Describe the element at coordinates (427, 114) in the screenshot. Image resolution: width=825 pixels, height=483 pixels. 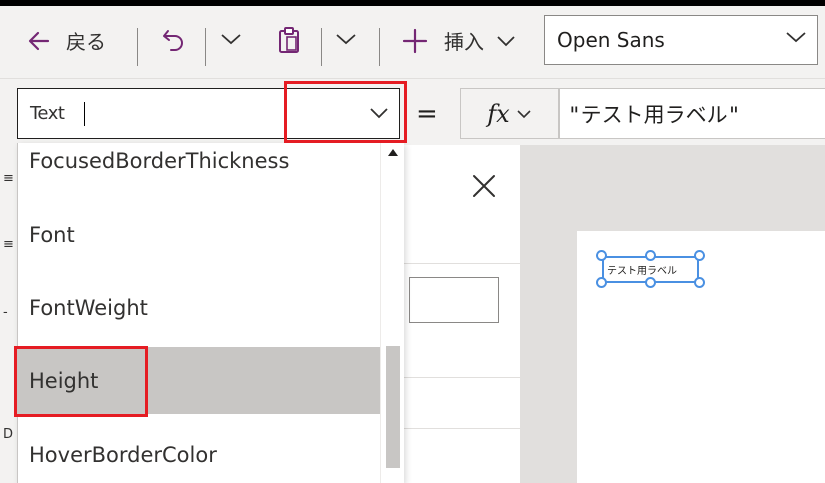
I see `equals-sign: =` at that location.